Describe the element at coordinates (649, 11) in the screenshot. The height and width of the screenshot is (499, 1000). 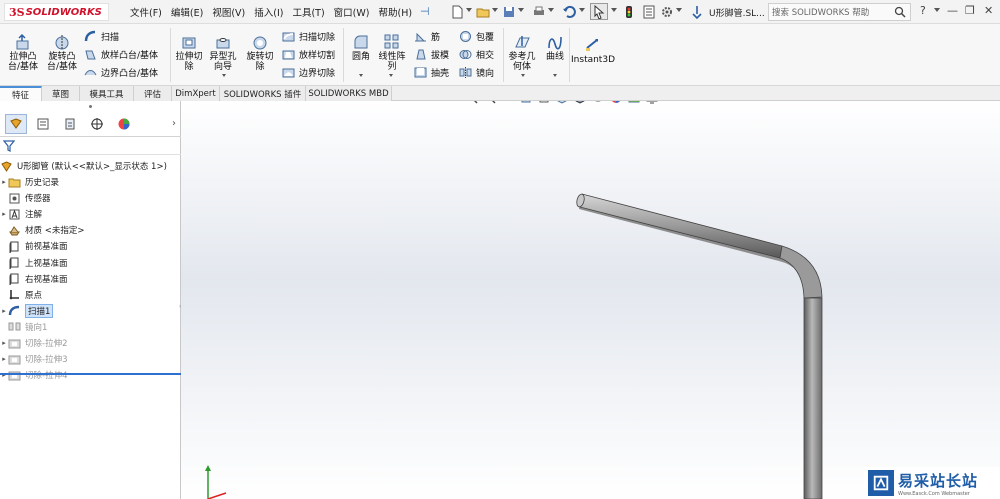
I see `file-properties-icon` at that location.